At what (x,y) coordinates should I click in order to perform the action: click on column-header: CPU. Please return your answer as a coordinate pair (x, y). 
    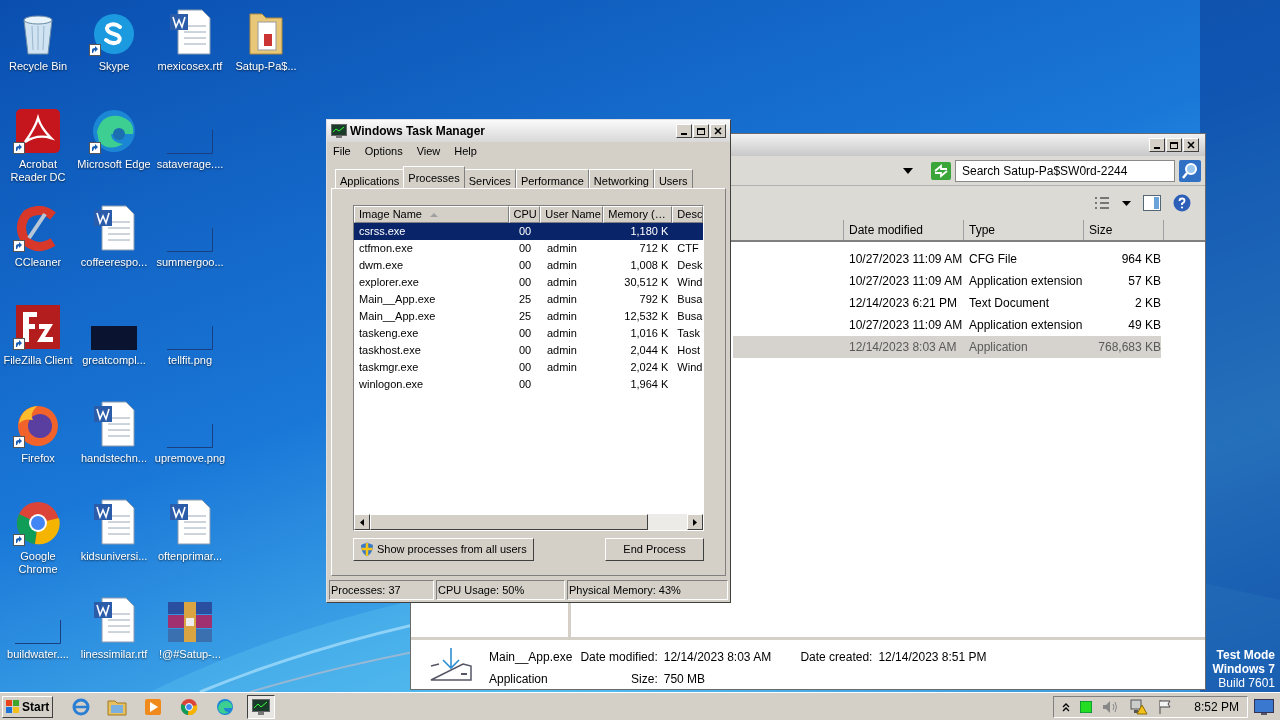
    Looking at the image, I should click on (524, 214).